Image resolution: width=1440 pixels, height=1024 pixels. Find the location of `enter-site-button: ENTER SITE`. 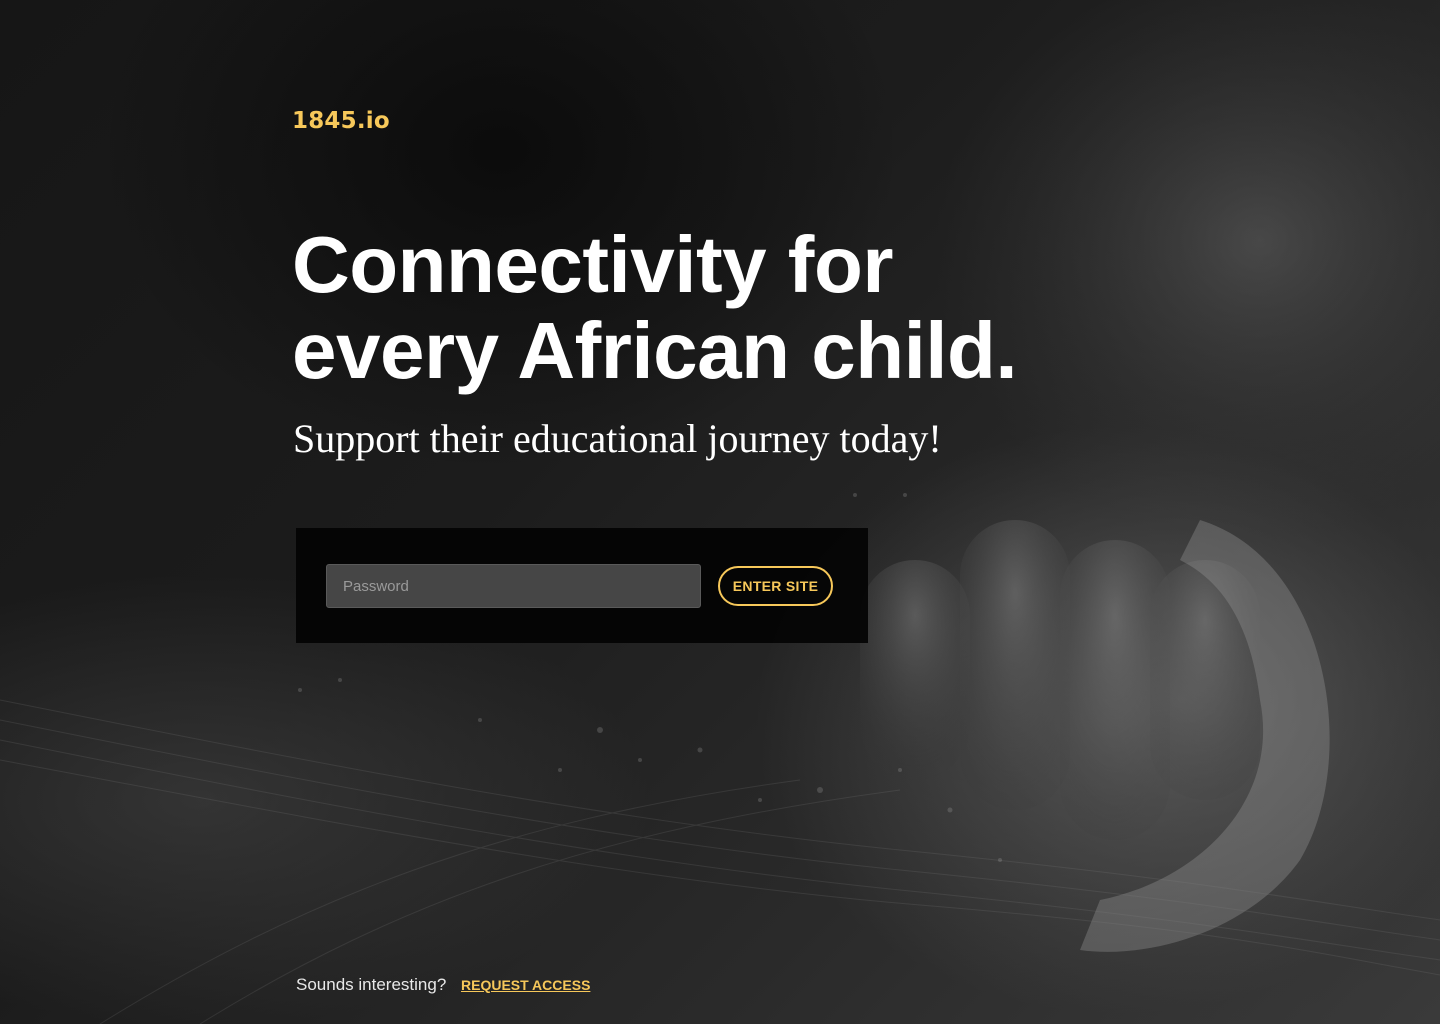

enter-site-button: ENTER SITE is located at coordinates (775, 586).